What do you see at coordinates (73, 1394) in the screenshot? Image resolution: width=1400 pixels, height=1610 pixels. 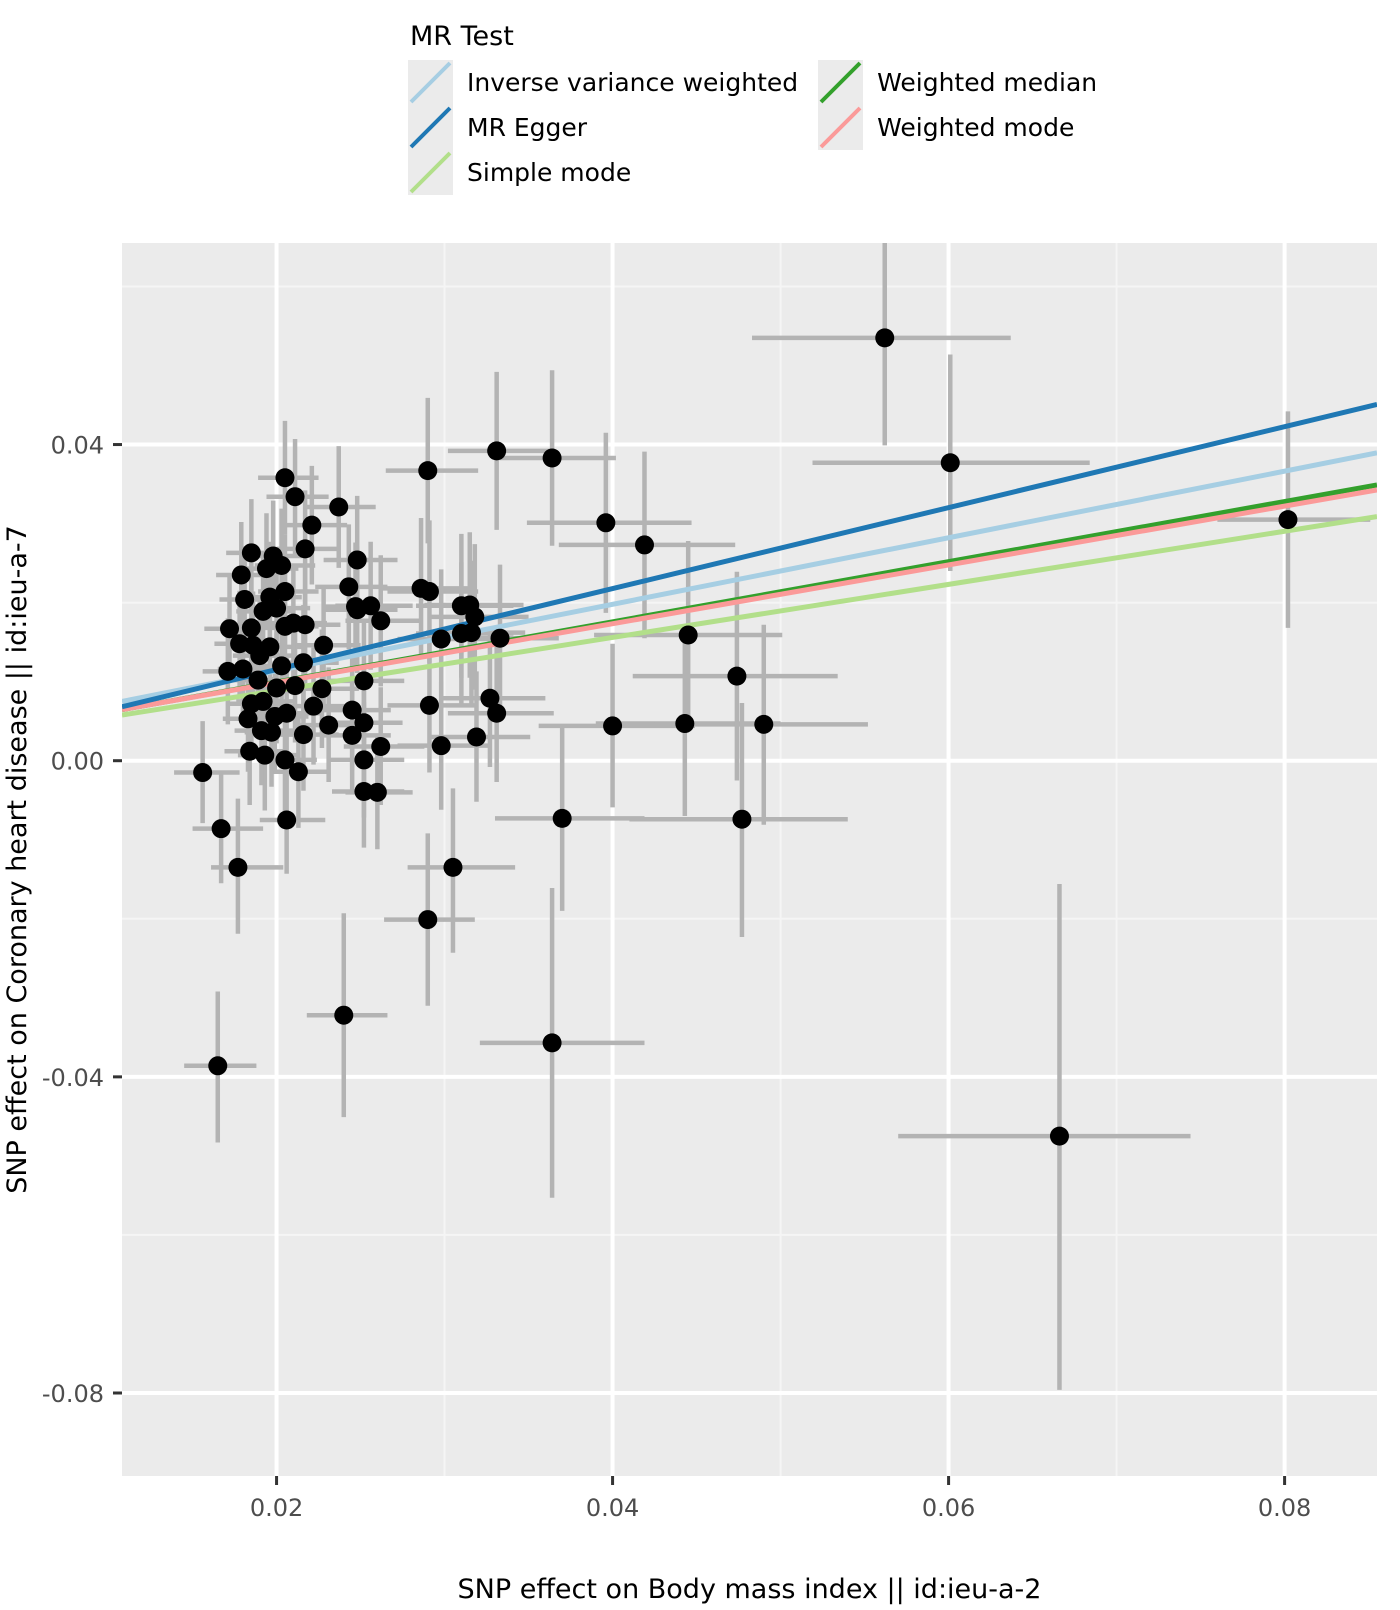 I see `ytick-label: -0.08` at bounding box center [73, 1394].